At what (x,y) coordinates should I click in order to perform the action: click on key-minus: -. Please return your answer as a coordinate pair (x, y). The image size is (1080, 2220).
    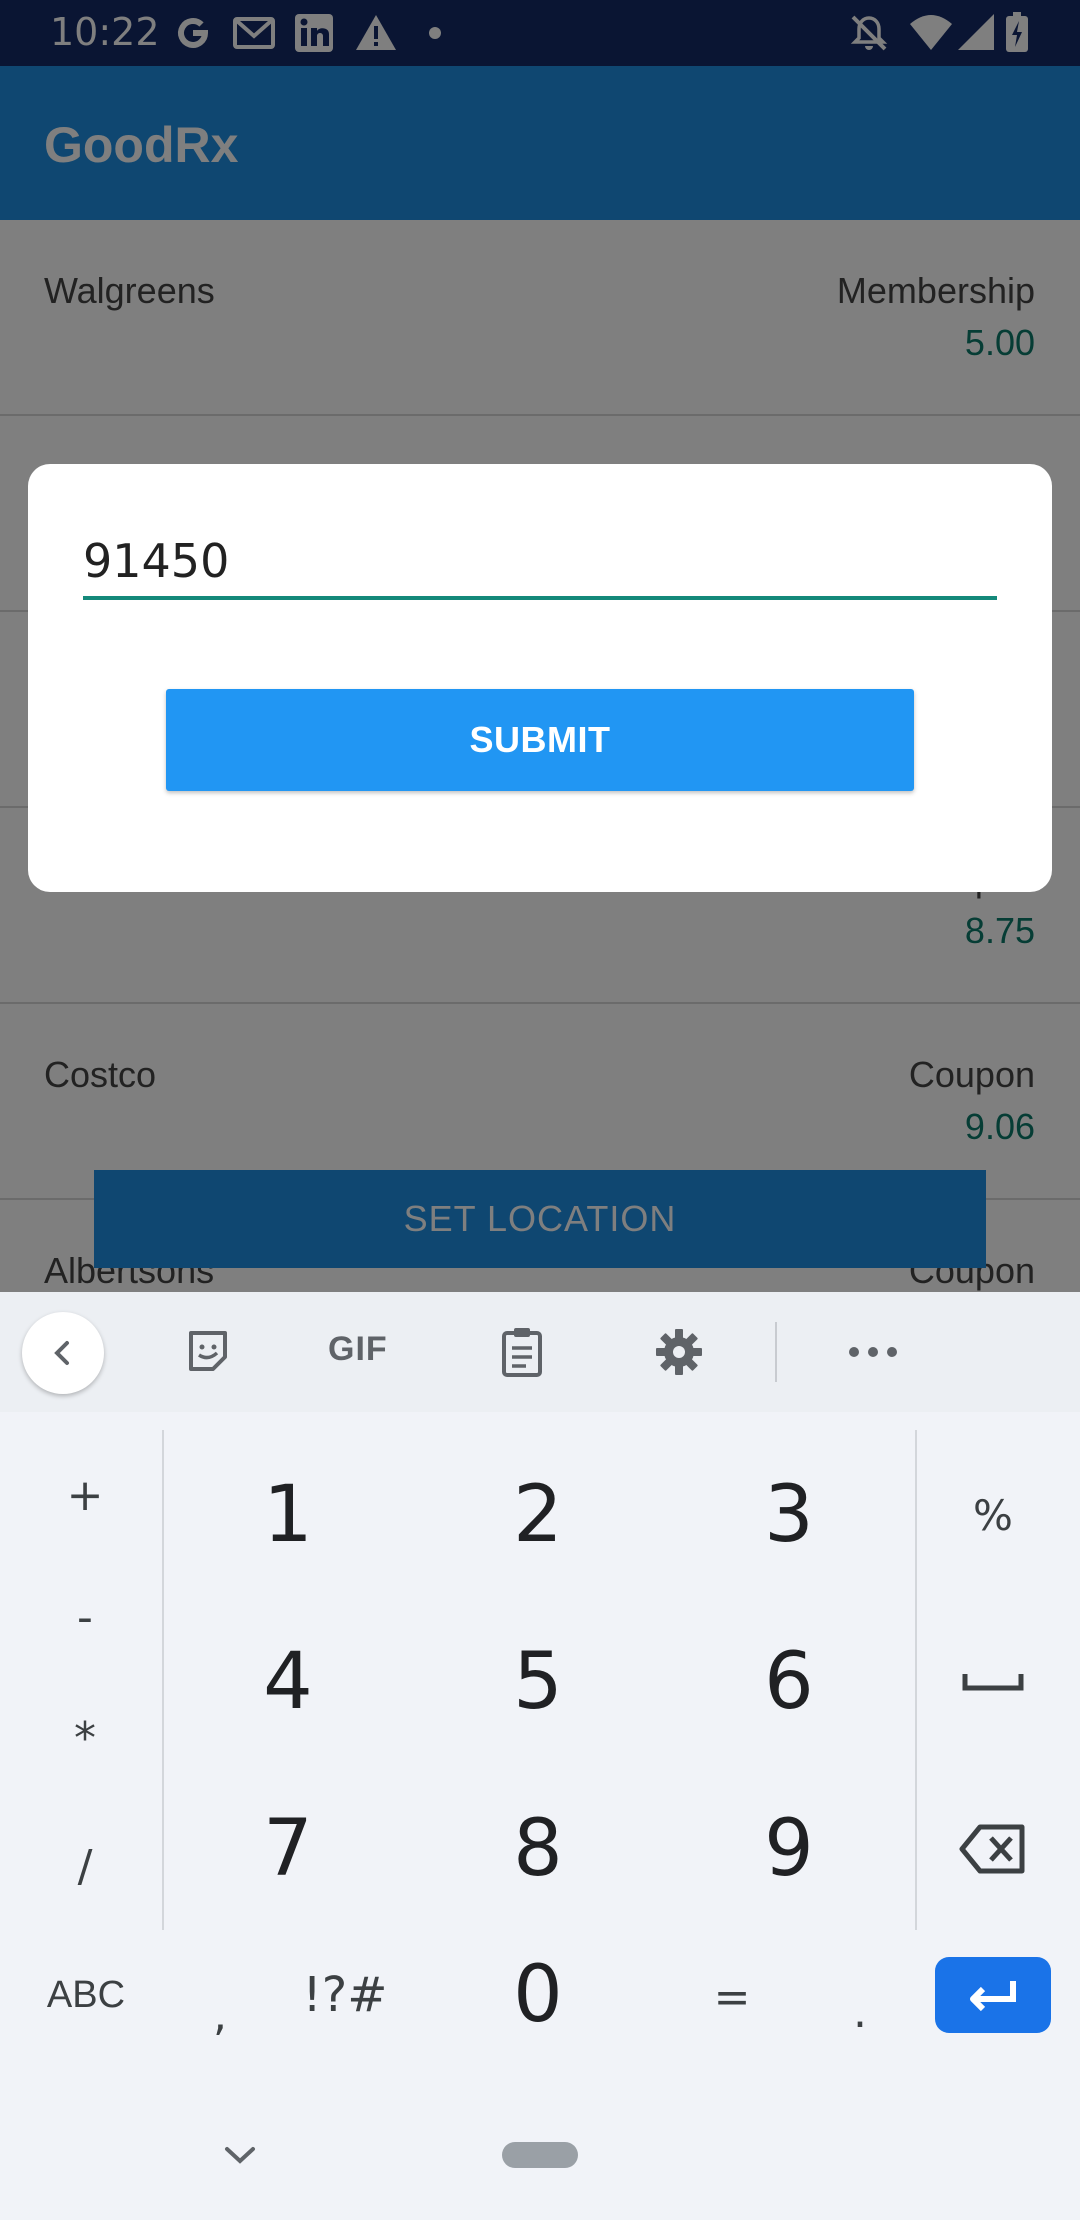
    Looking at the image, I should click on (85, 1617).